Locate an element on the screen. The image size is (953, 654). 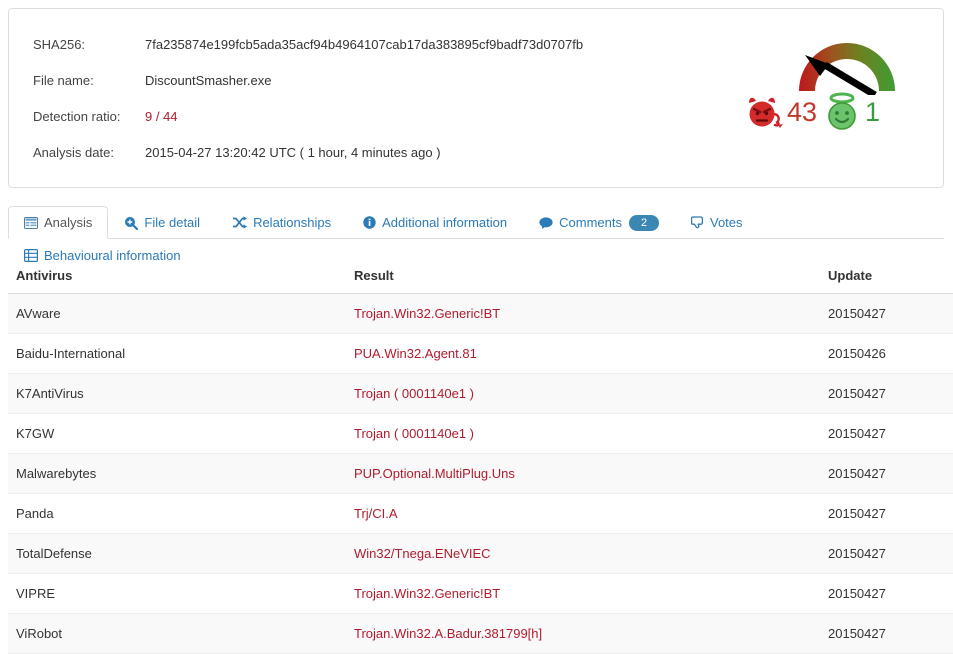
column-header-result: Result is located at coordinates (583, 277).